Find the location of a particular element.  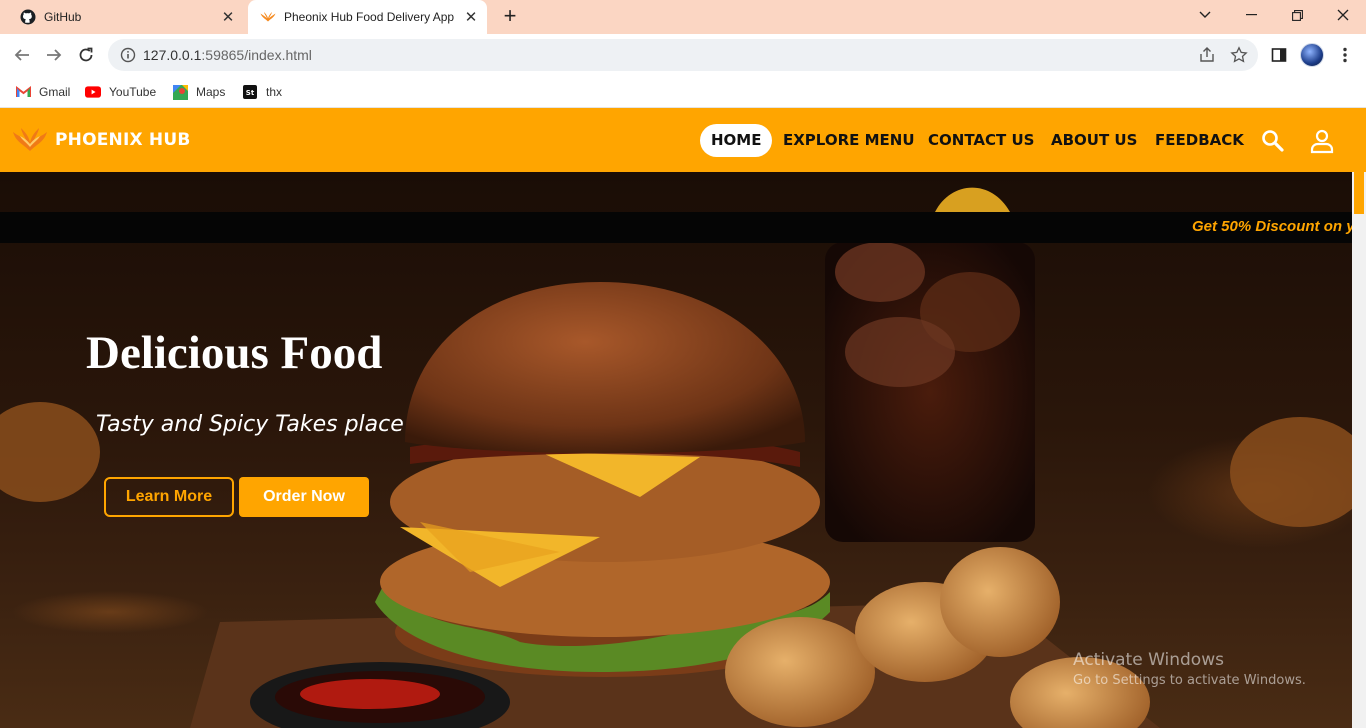

bookmark-maps: Maps is located at coordinates (198, 92).